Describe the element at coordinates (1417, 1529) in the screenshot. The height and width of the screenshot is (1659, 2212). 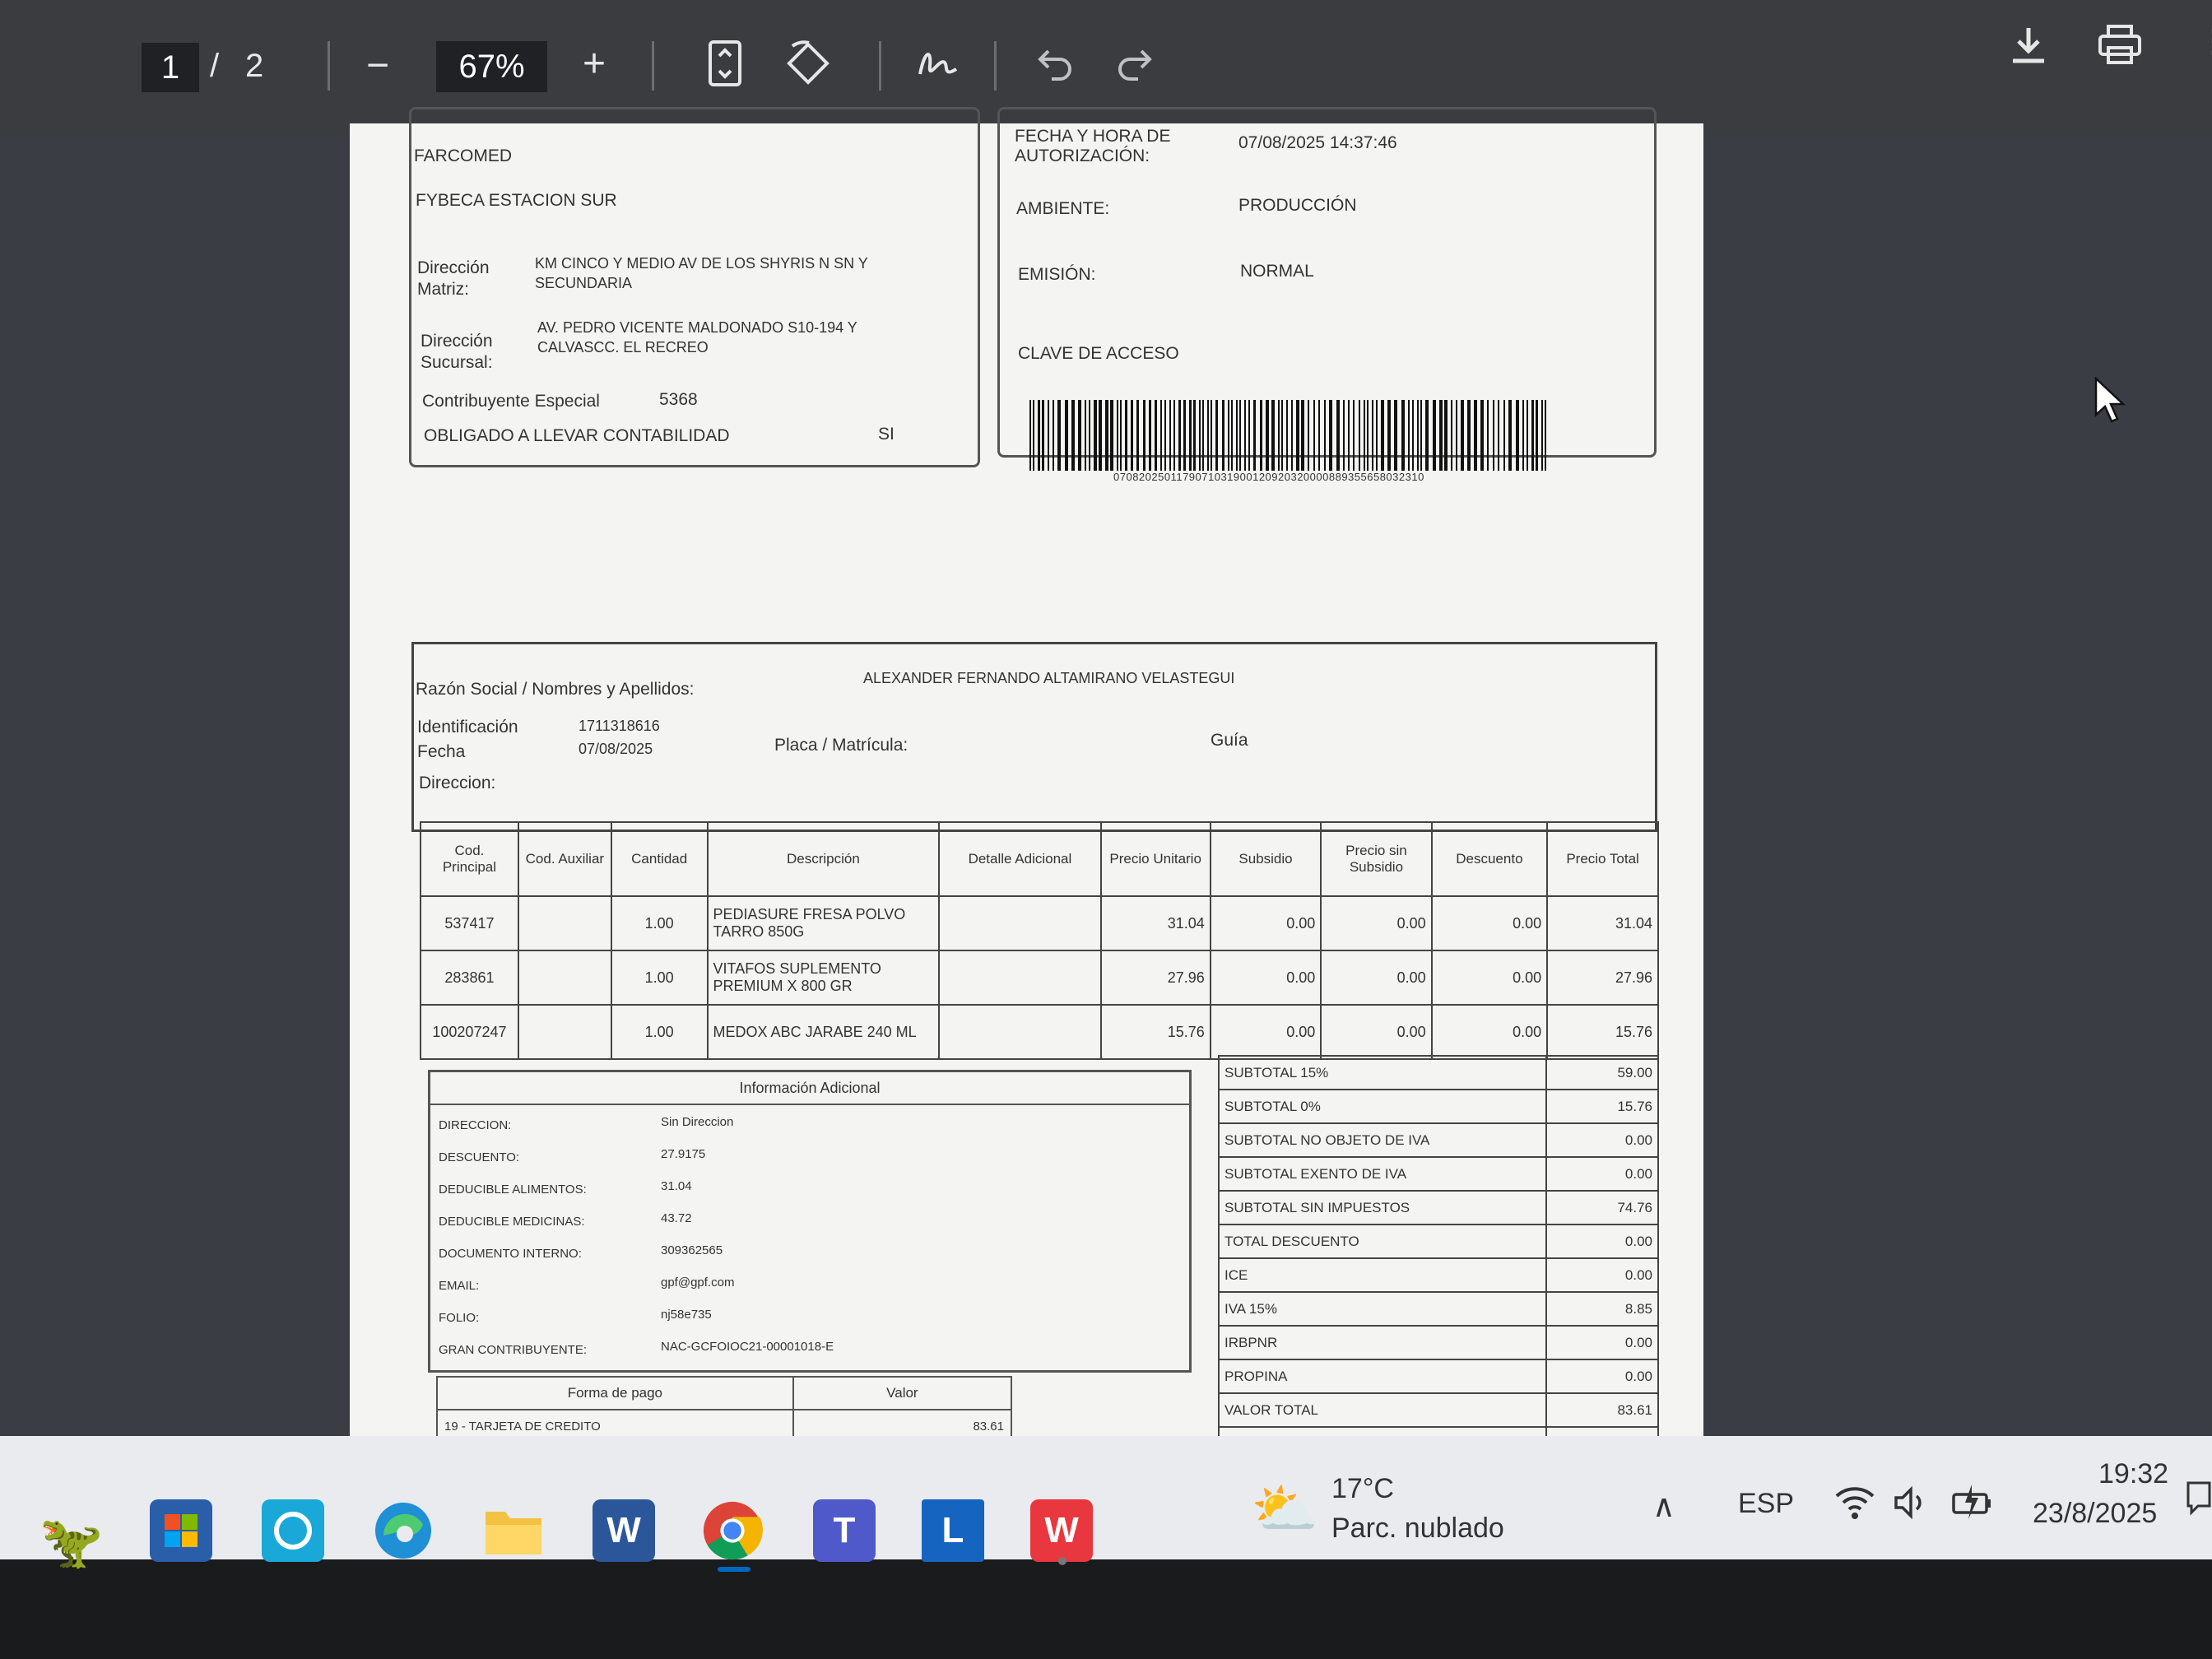
I see `weather-description: Parc. nublado` at that location.